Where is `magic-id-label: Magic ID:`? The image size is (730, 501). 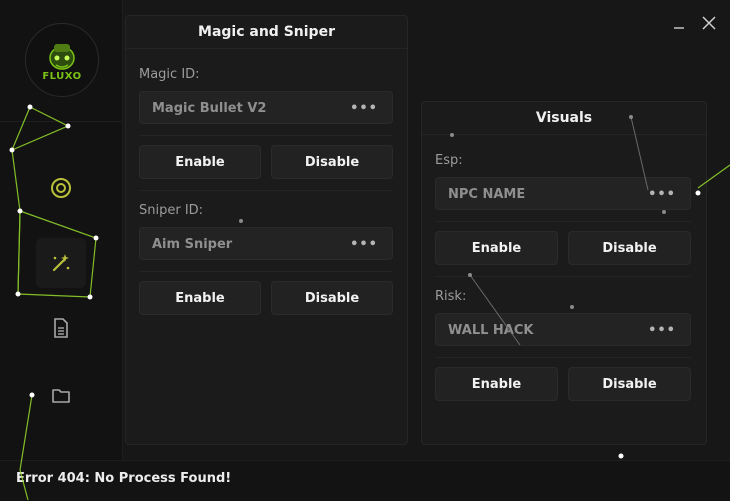
magic-id-label: Magic ID: is located at coordinates (169, 74).